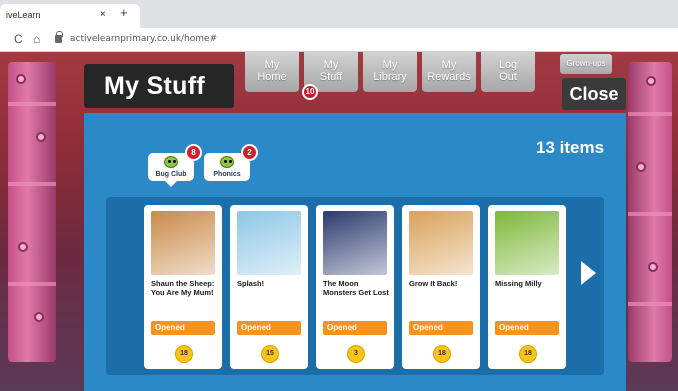 The width and height of the screenshot is (678, 391). What do you see at coordinates (143, 39) in the screenshot?
I see `url-field: activelearnprimary.co.uk/home#` at bounding box center [143, 39].